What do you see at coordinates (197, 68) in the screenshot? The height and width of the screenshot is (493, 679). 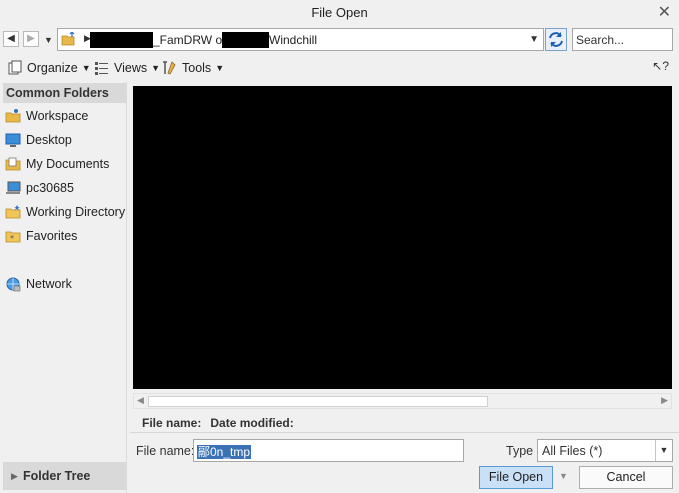 I see `tools-label: Tools` at bounding box center [197, 68].